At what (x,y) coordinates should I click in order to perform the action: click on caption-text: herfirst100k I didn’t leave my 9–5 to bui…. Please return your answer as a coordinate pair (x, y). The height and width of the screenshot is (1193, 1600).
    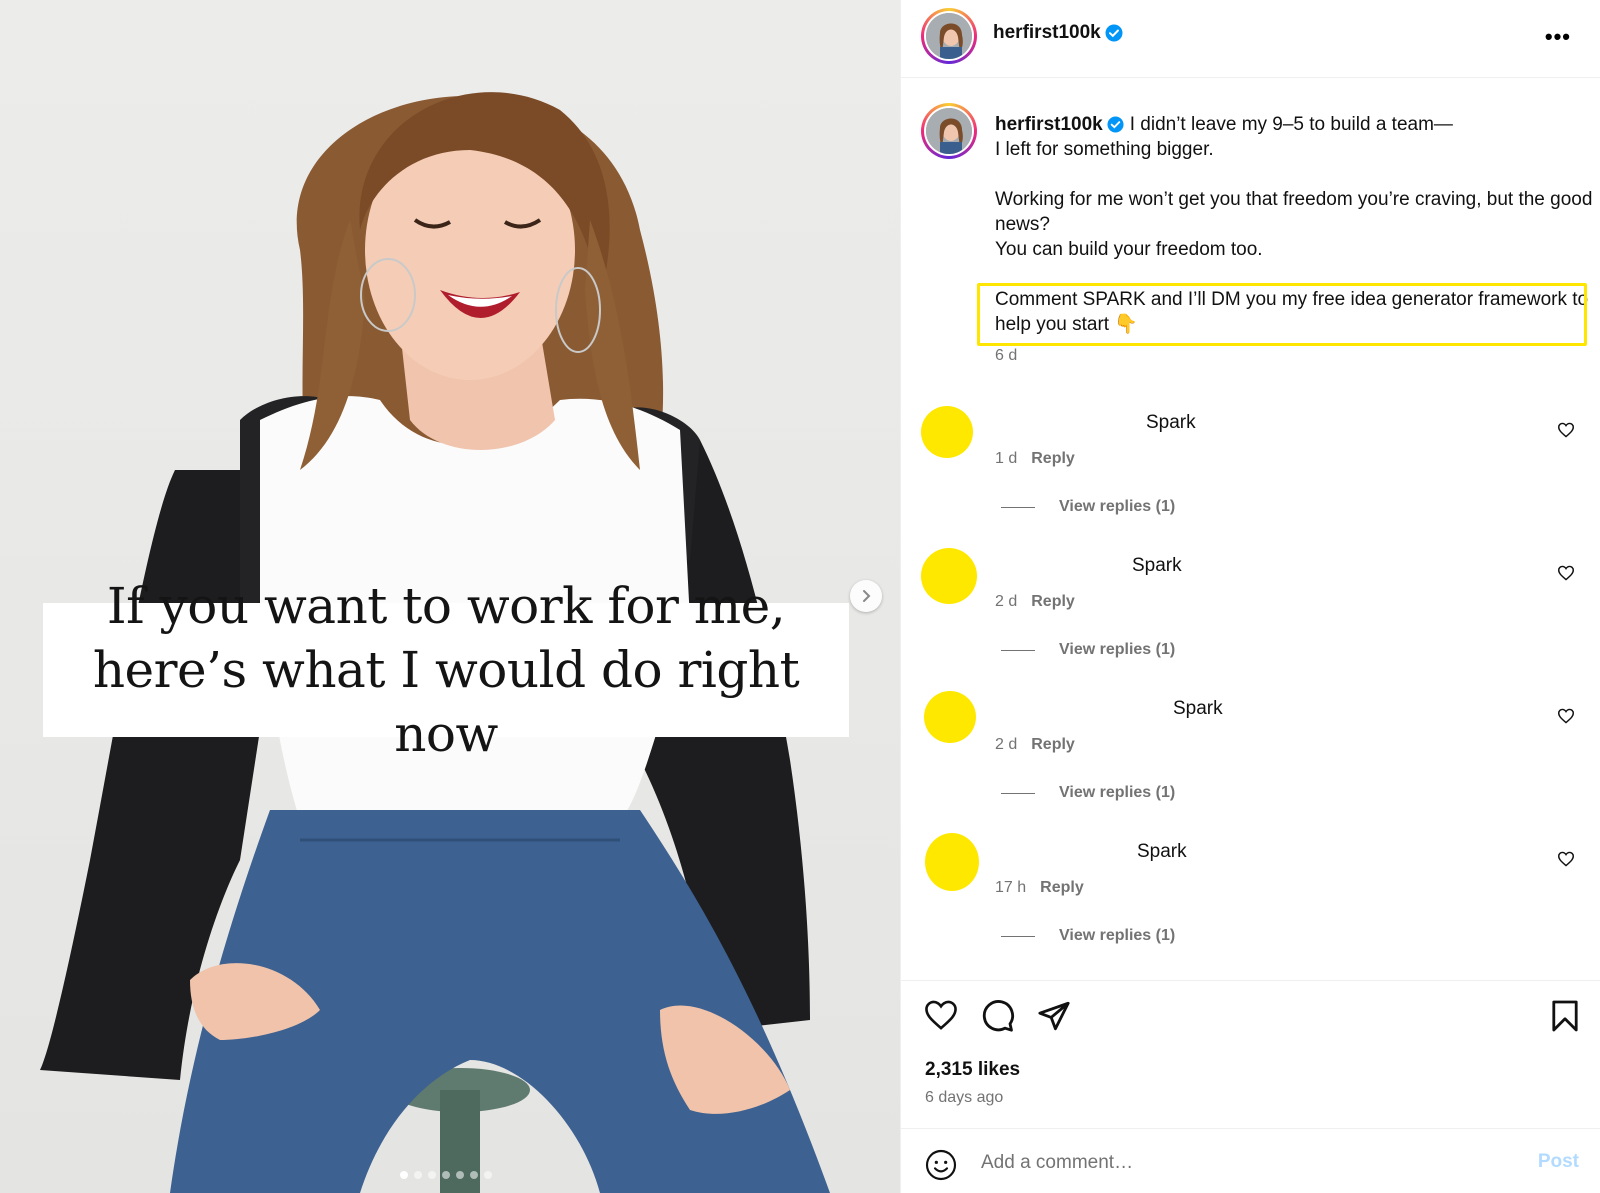
    Looking at the image, I should click on (1295, 224).